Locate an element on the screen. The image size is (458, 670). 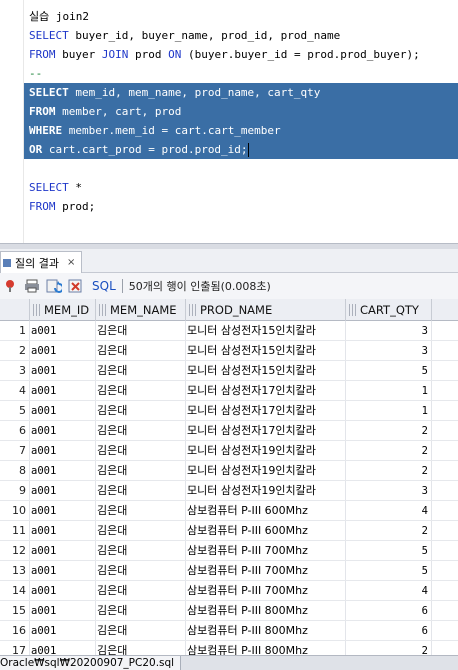
print-icon is located at coordinates (32, 286).